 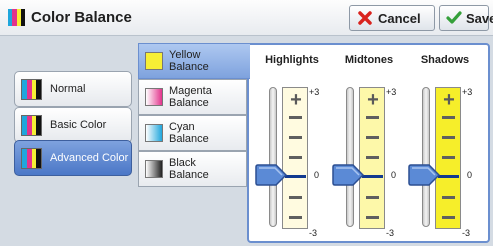 What do you see at coordinates (154, 61) in the screenshot?
I see `yellow-swatch-icon` at bounding box center [154, 61].